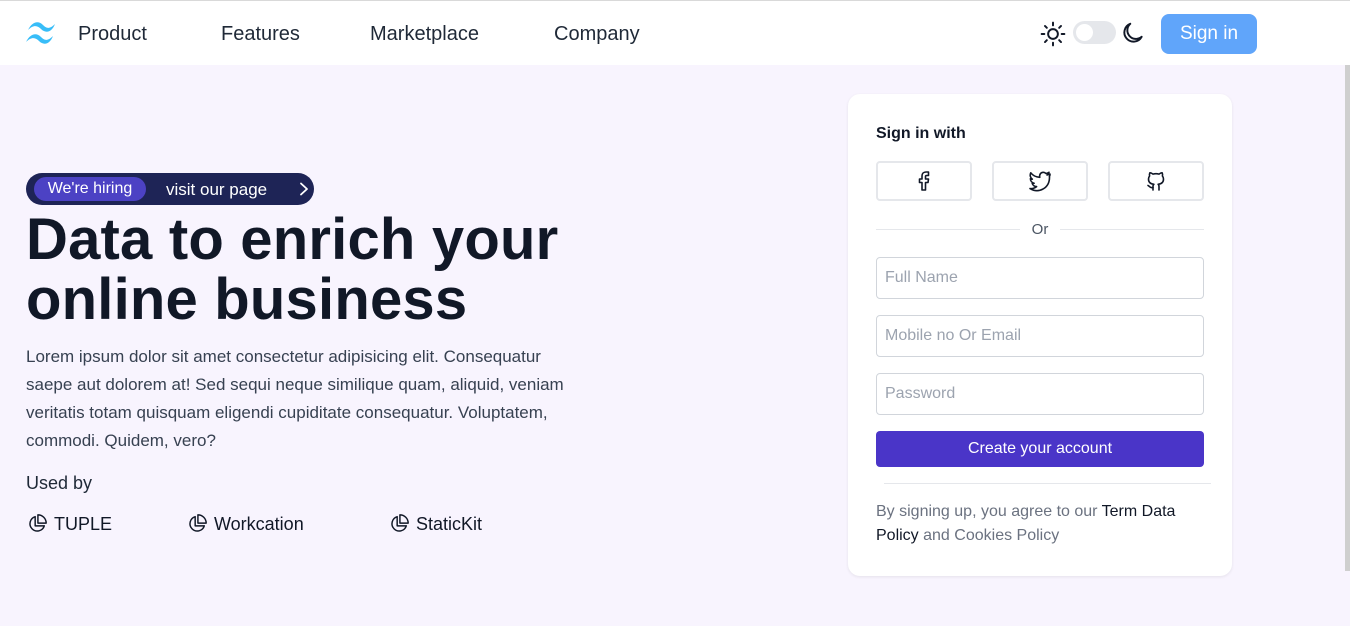 This screenshot has height=626, width=1350. What do you see at coordinates (292, 239) in the screenshot?
I see `headline-line-1: Data to enrich your` at bounding box center [292, 239].